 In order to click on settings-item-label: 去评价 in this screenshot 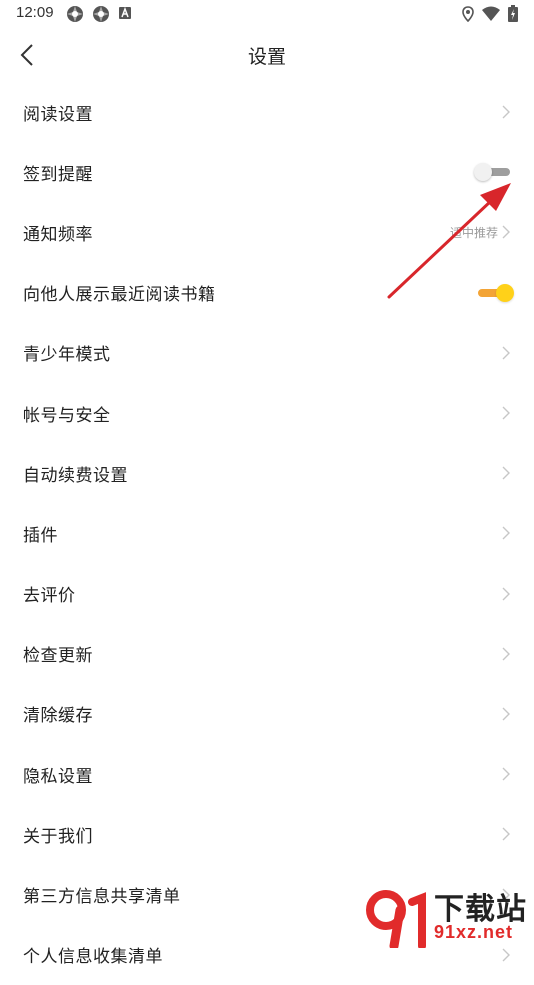, I will do `click(49, 596)`.